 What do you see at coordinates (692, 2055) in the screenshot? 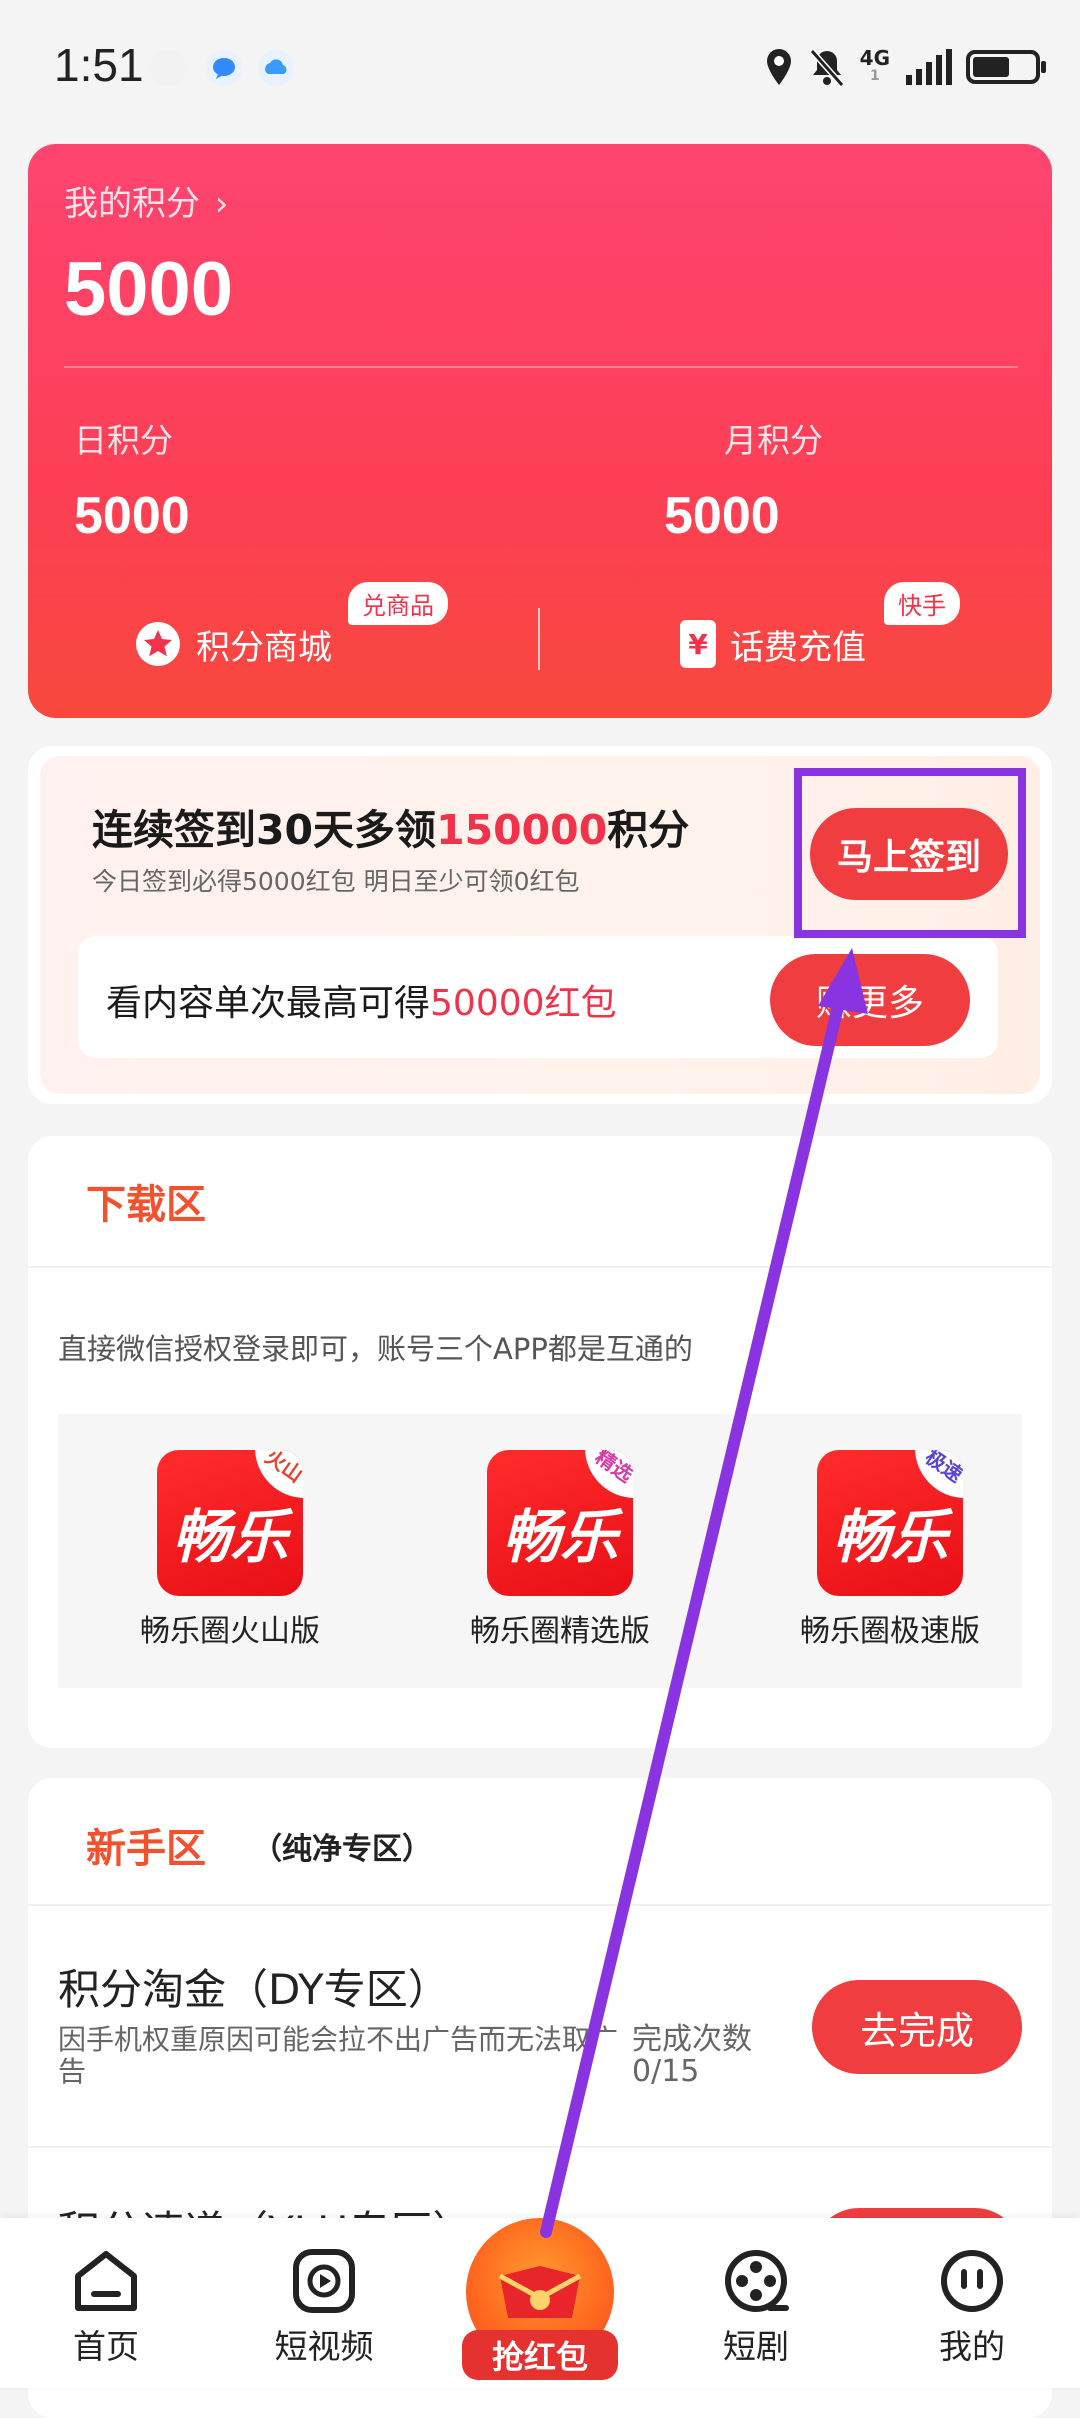
I see `task-count: 完成次数 0/15` at bounding box center [692, 2055].